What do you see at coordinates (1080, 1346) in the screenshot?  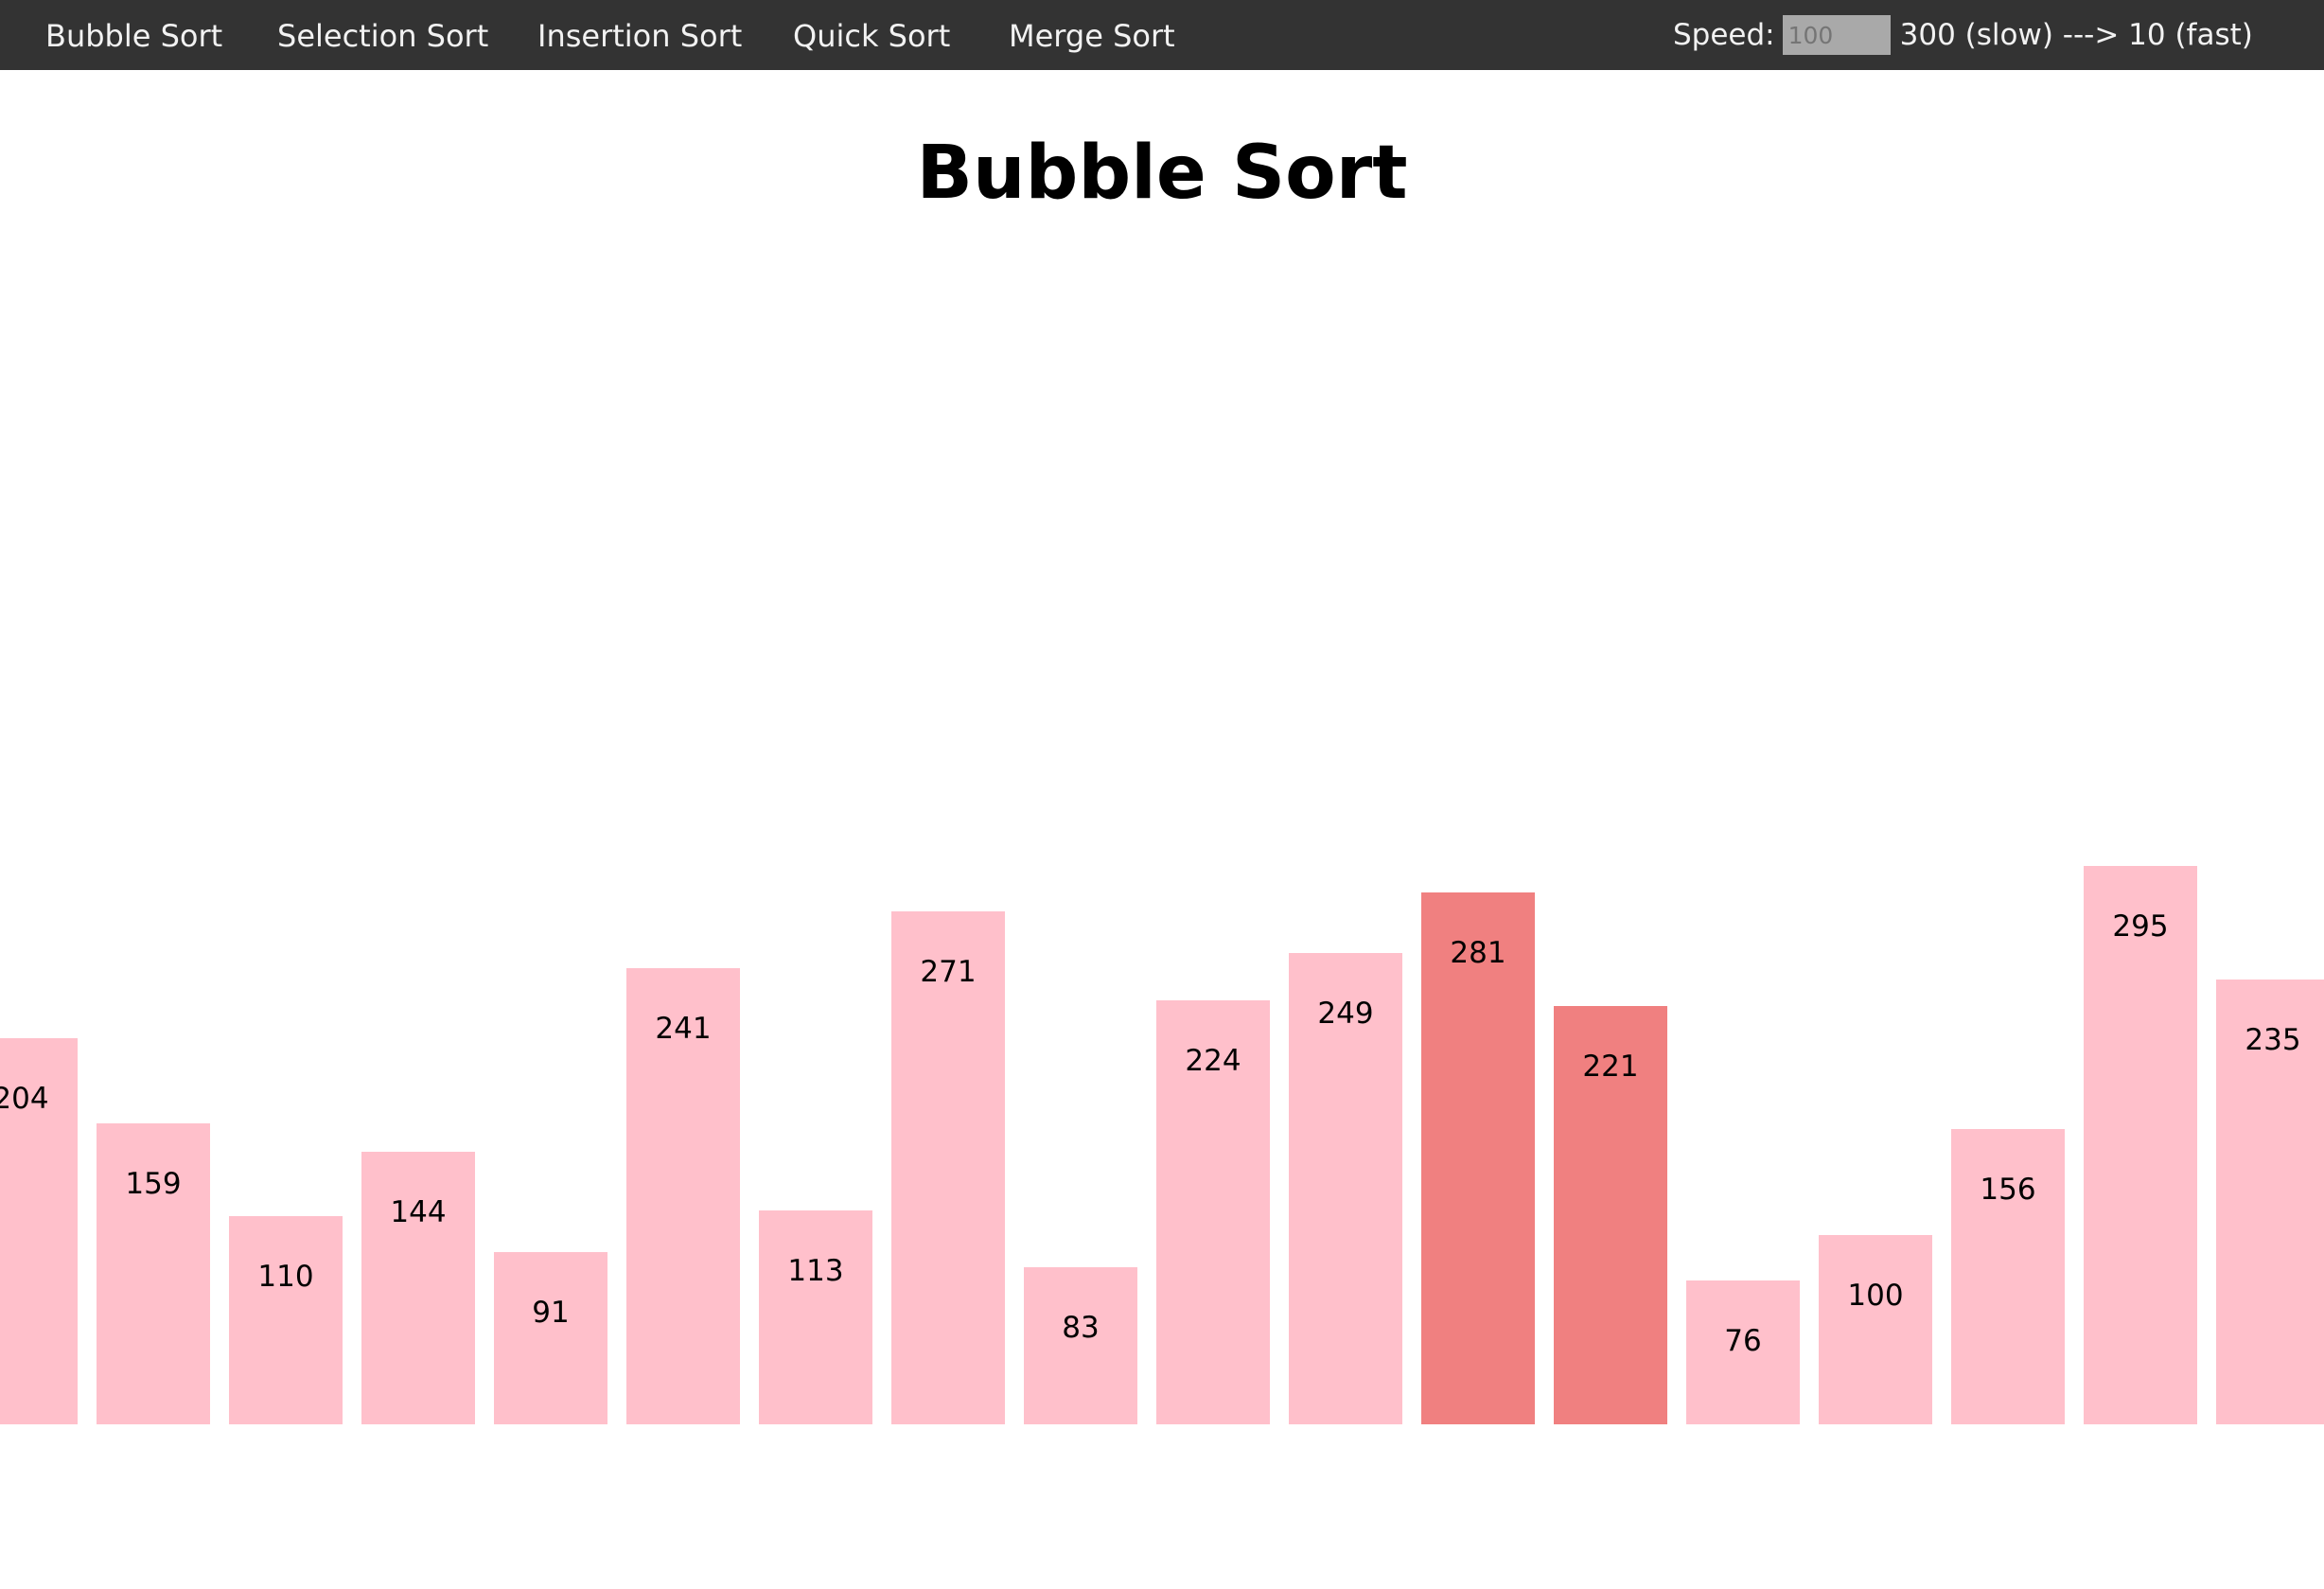 I see `array-bar: 83` at bounding box center [1080, 1346].